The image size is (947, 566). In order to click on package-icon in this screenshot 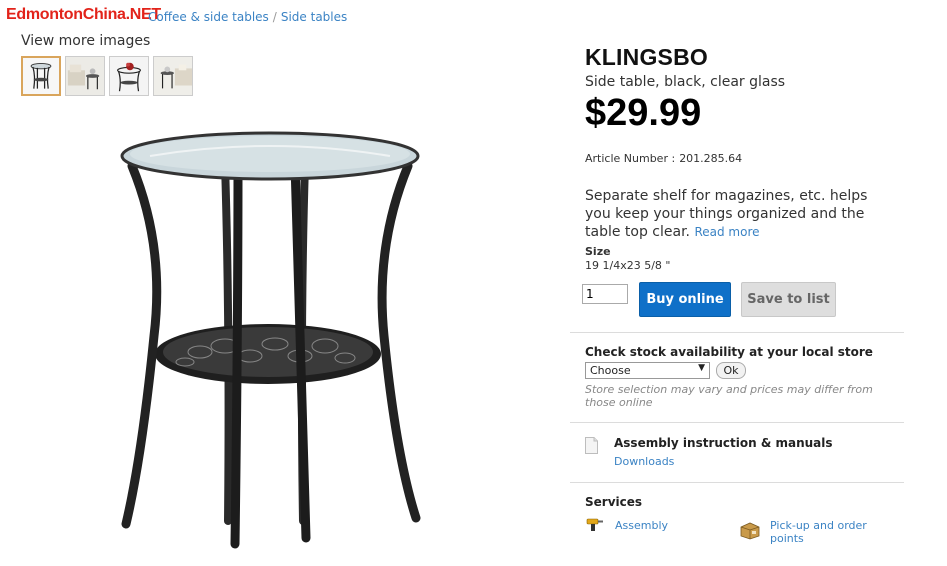, I will do `click(750, 531)`.